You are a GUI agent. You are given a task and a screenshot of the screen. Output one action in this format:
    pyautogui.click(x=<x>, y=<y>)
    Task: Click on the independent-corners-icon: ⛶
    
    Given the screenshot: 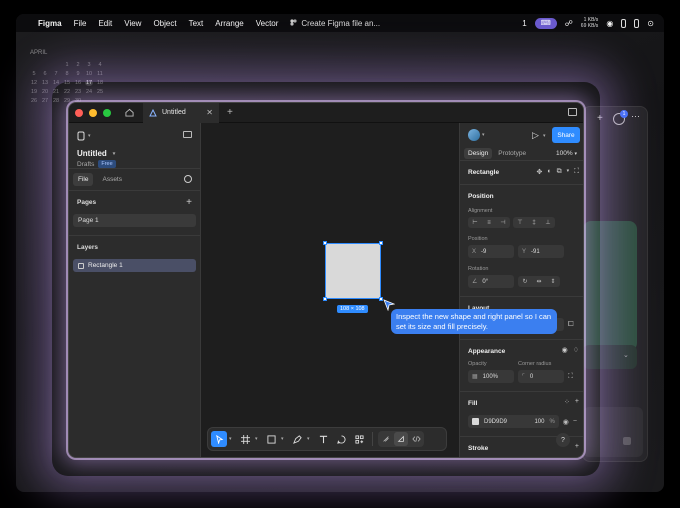 What is the action you would take?
    pyautogui.click(x=570, y=377)
    